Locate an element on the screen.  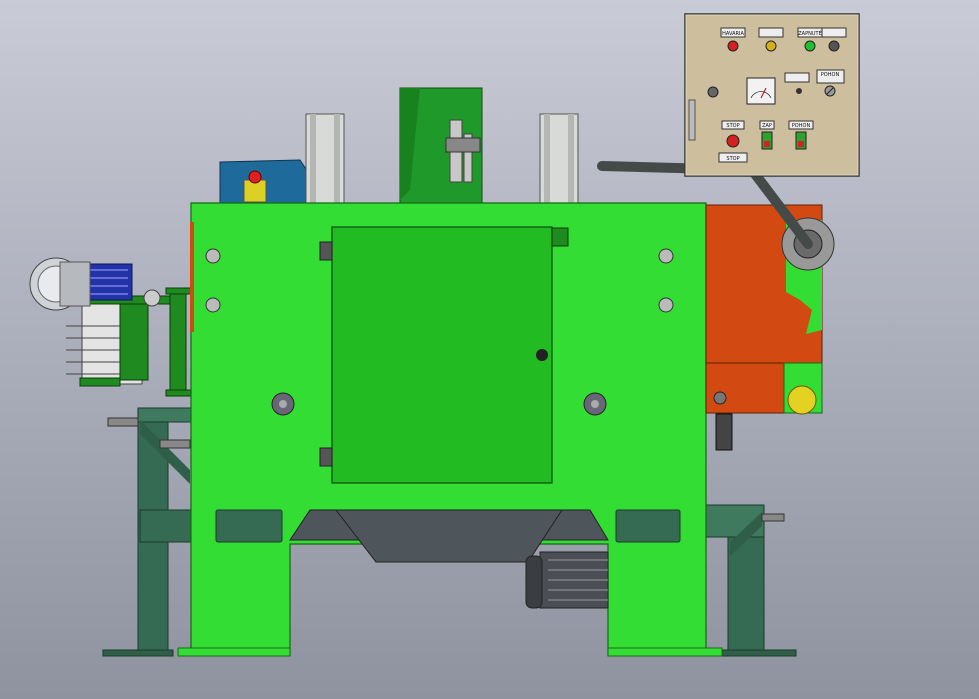
run-label: POHON is located at coordinates (801, 126).